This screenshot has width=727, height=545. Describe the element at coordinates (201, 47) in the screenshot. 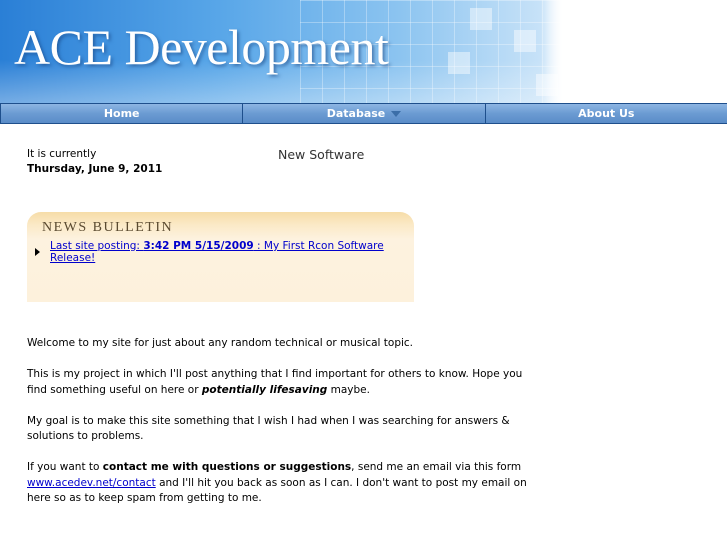

I see `site-logo: ACE Development` at that location.